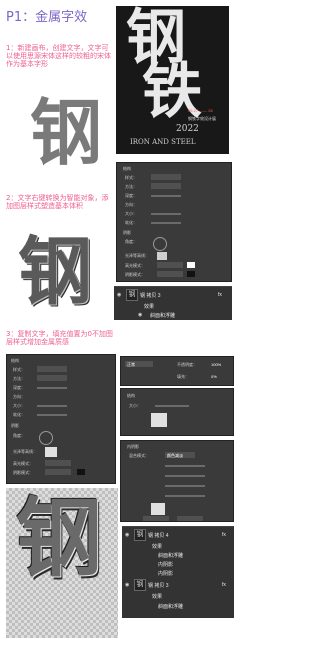 The width and height of the screenshot is (320, 651). I want to click on choke-slider, so click(185, 486).